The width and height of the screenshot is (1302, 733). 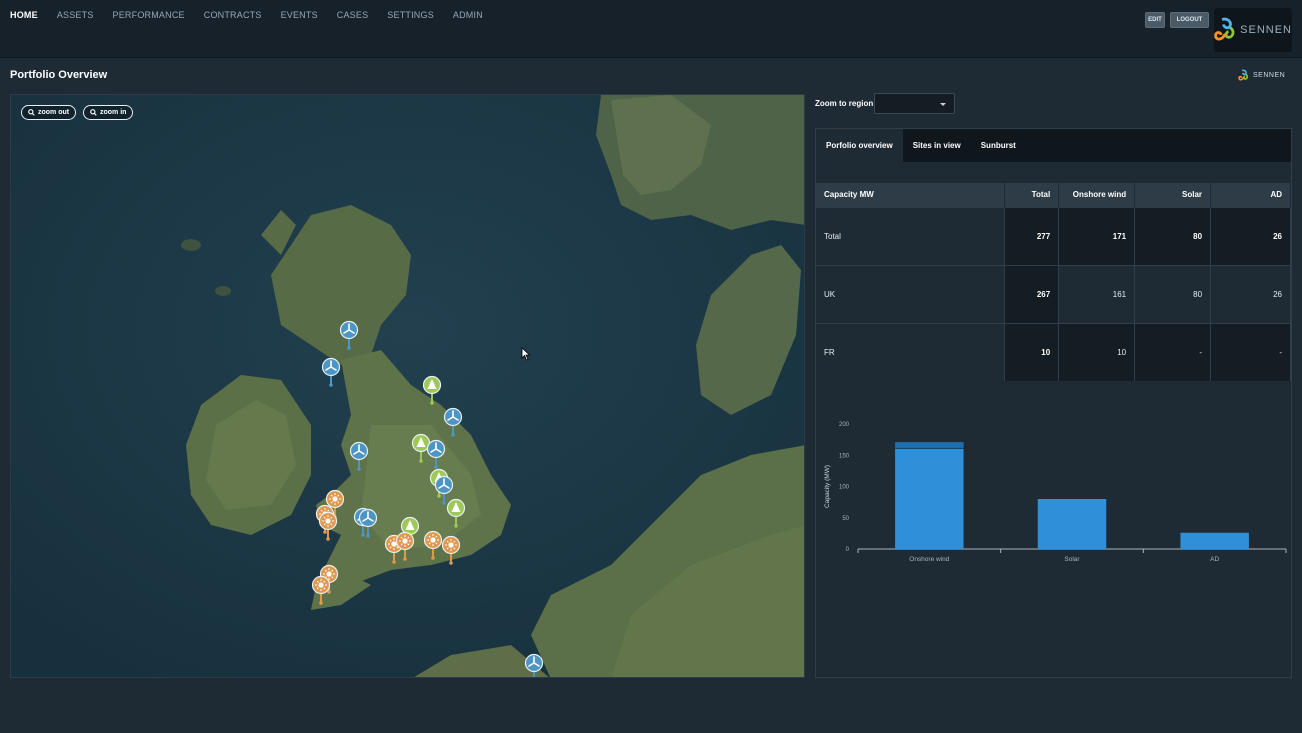 What do you see at coordinates (113, 112) in the screenshot?
I see `zoom-in-label: zoom in` at bounding box center [113, 112].